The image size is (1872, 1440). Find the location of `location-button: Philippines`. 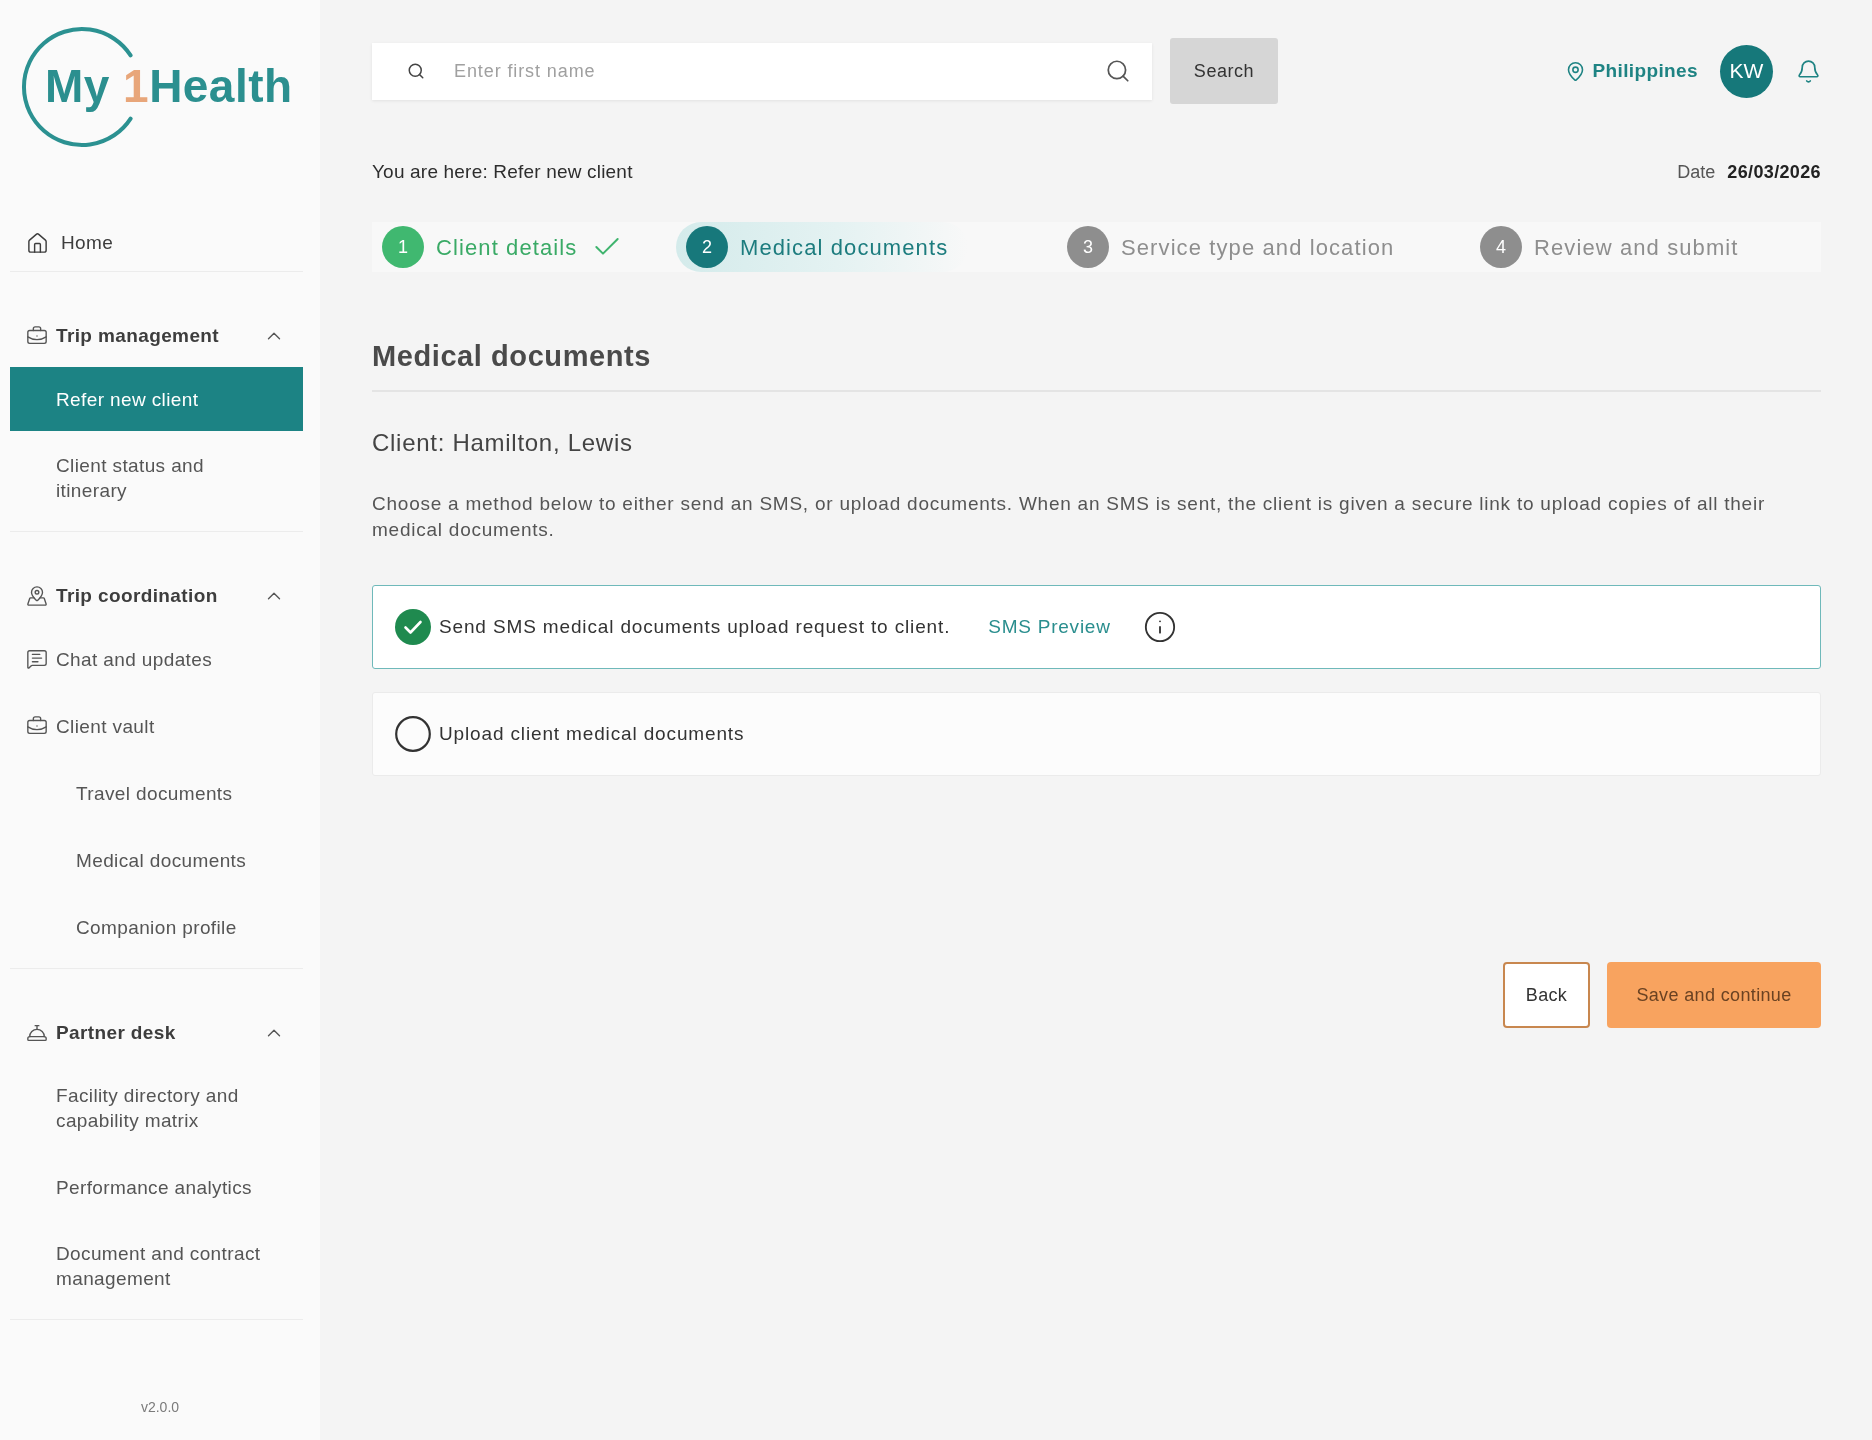

location-button: Philippines is located at coordinates (1631, 71).